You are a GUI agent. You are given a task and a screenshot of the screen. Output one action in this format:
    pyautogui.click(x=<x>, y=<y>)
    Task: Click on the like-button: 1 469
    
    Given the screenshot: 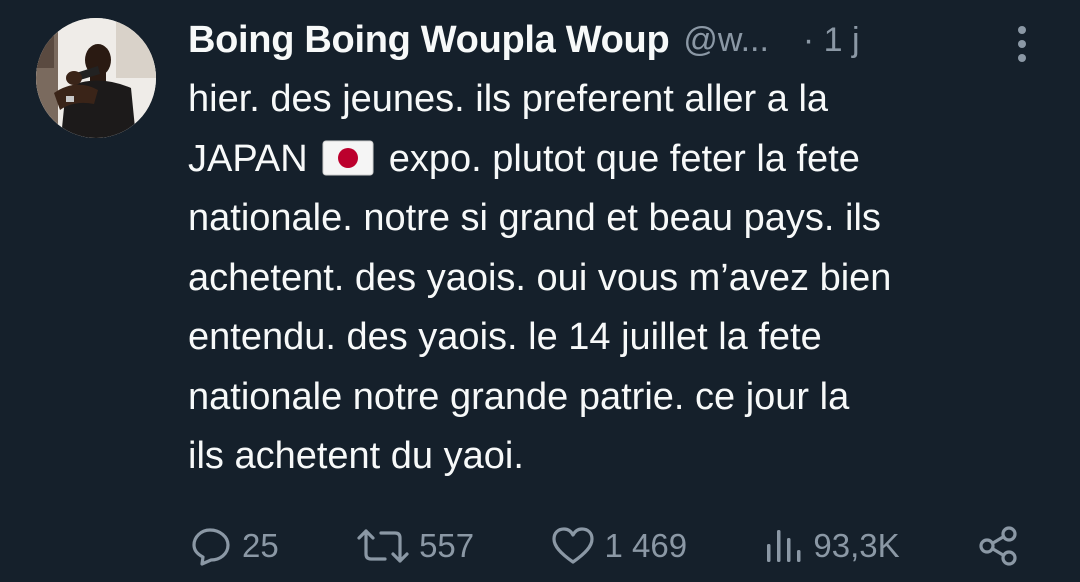 What is the action you would take?
    pyautogui.click(x=618, y=546)
    